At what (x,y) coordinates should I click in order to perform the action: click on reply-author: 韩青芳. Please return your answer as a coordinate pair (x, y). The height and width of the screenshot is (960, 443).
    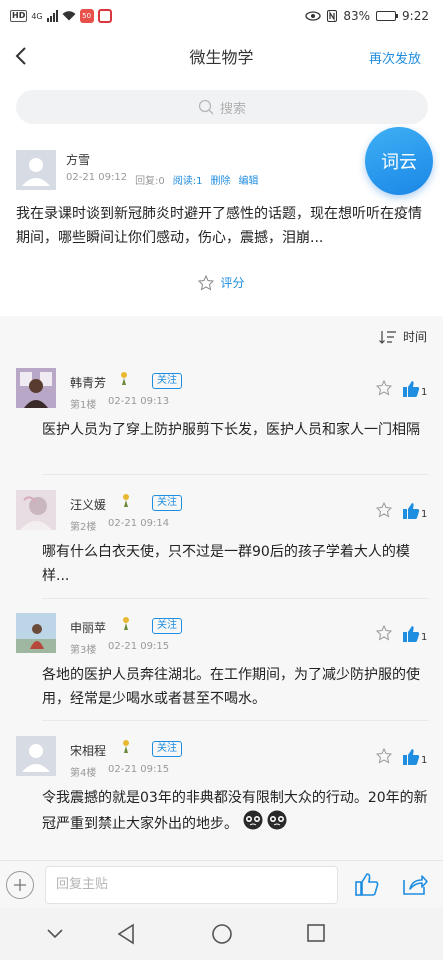
    Looking at the image, I should click on (88, 382).